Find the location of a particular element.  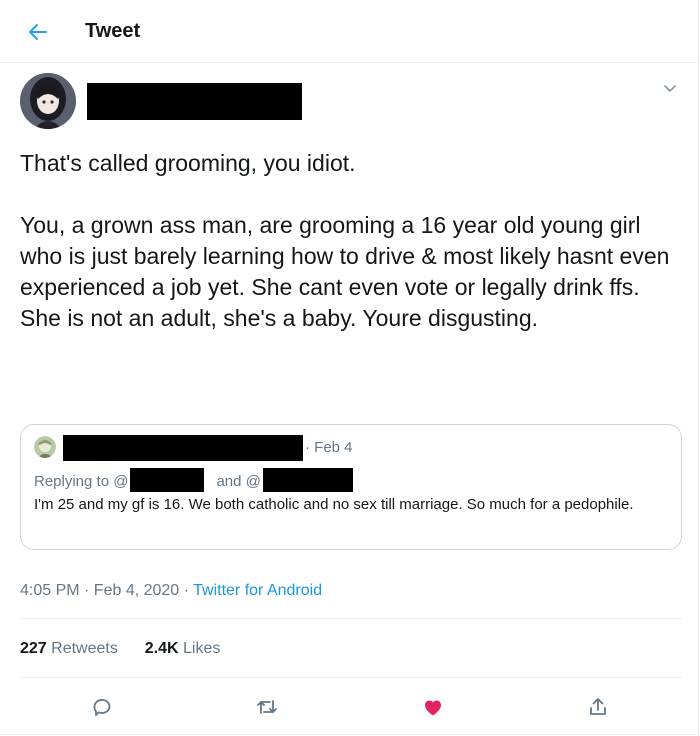

likes-label: Likes is located at coordinates (199, 648).